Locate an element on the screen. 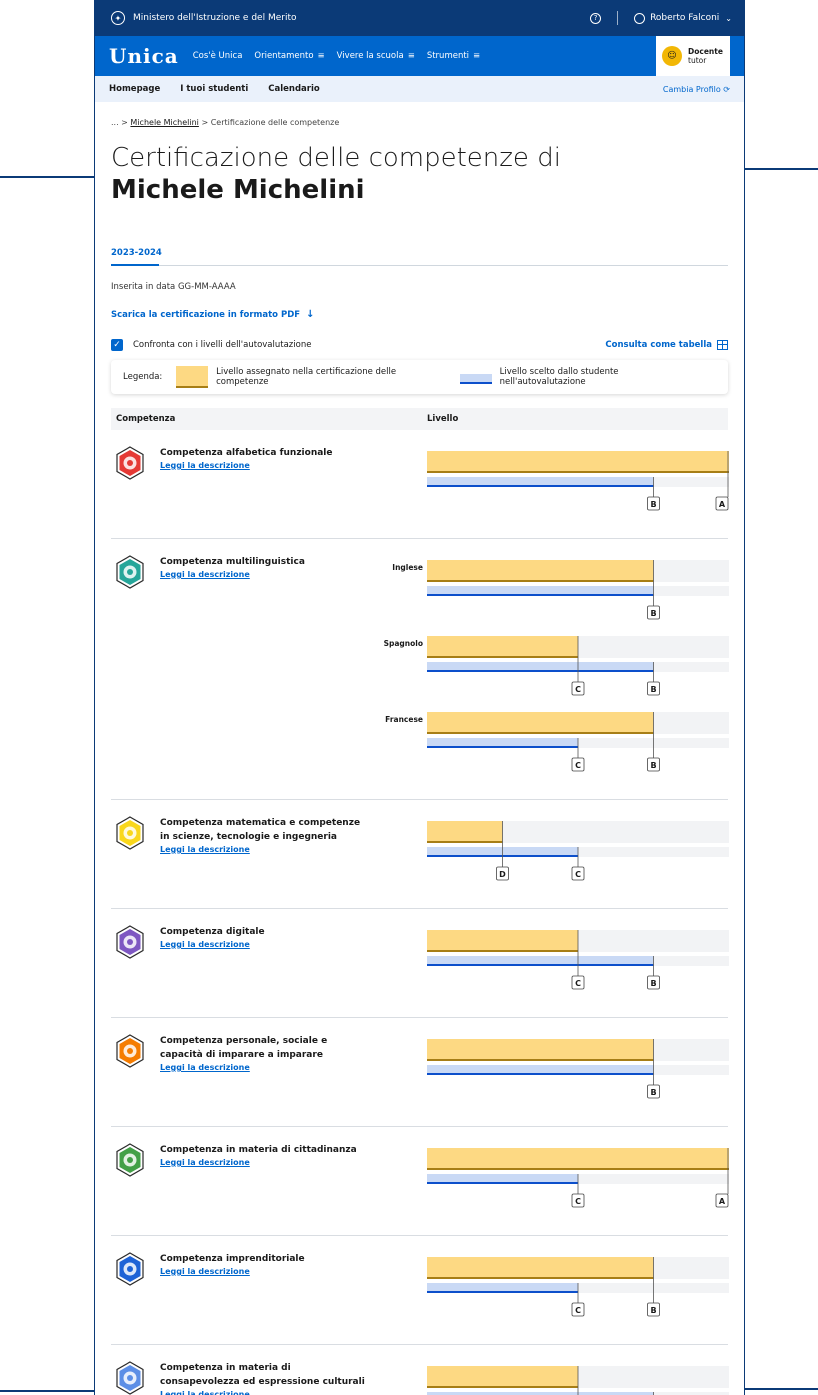 Image resolution: width=818 pixels, height=1395 pixels. nav-vivere-la-scuola: Vivere la scuola ≡ is located at coordinates (376, 56).